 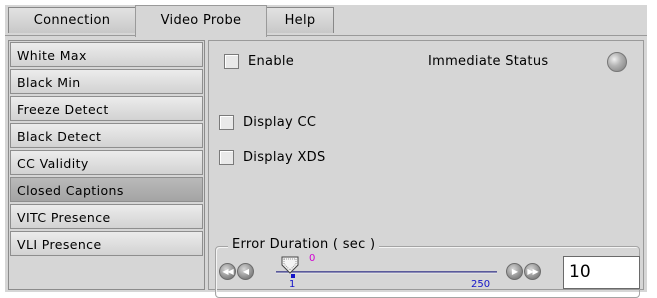 What do you see at coordinates (300, 20) in the screenshot?
I see `tab-help: Help` at bounding box center [300, 20].